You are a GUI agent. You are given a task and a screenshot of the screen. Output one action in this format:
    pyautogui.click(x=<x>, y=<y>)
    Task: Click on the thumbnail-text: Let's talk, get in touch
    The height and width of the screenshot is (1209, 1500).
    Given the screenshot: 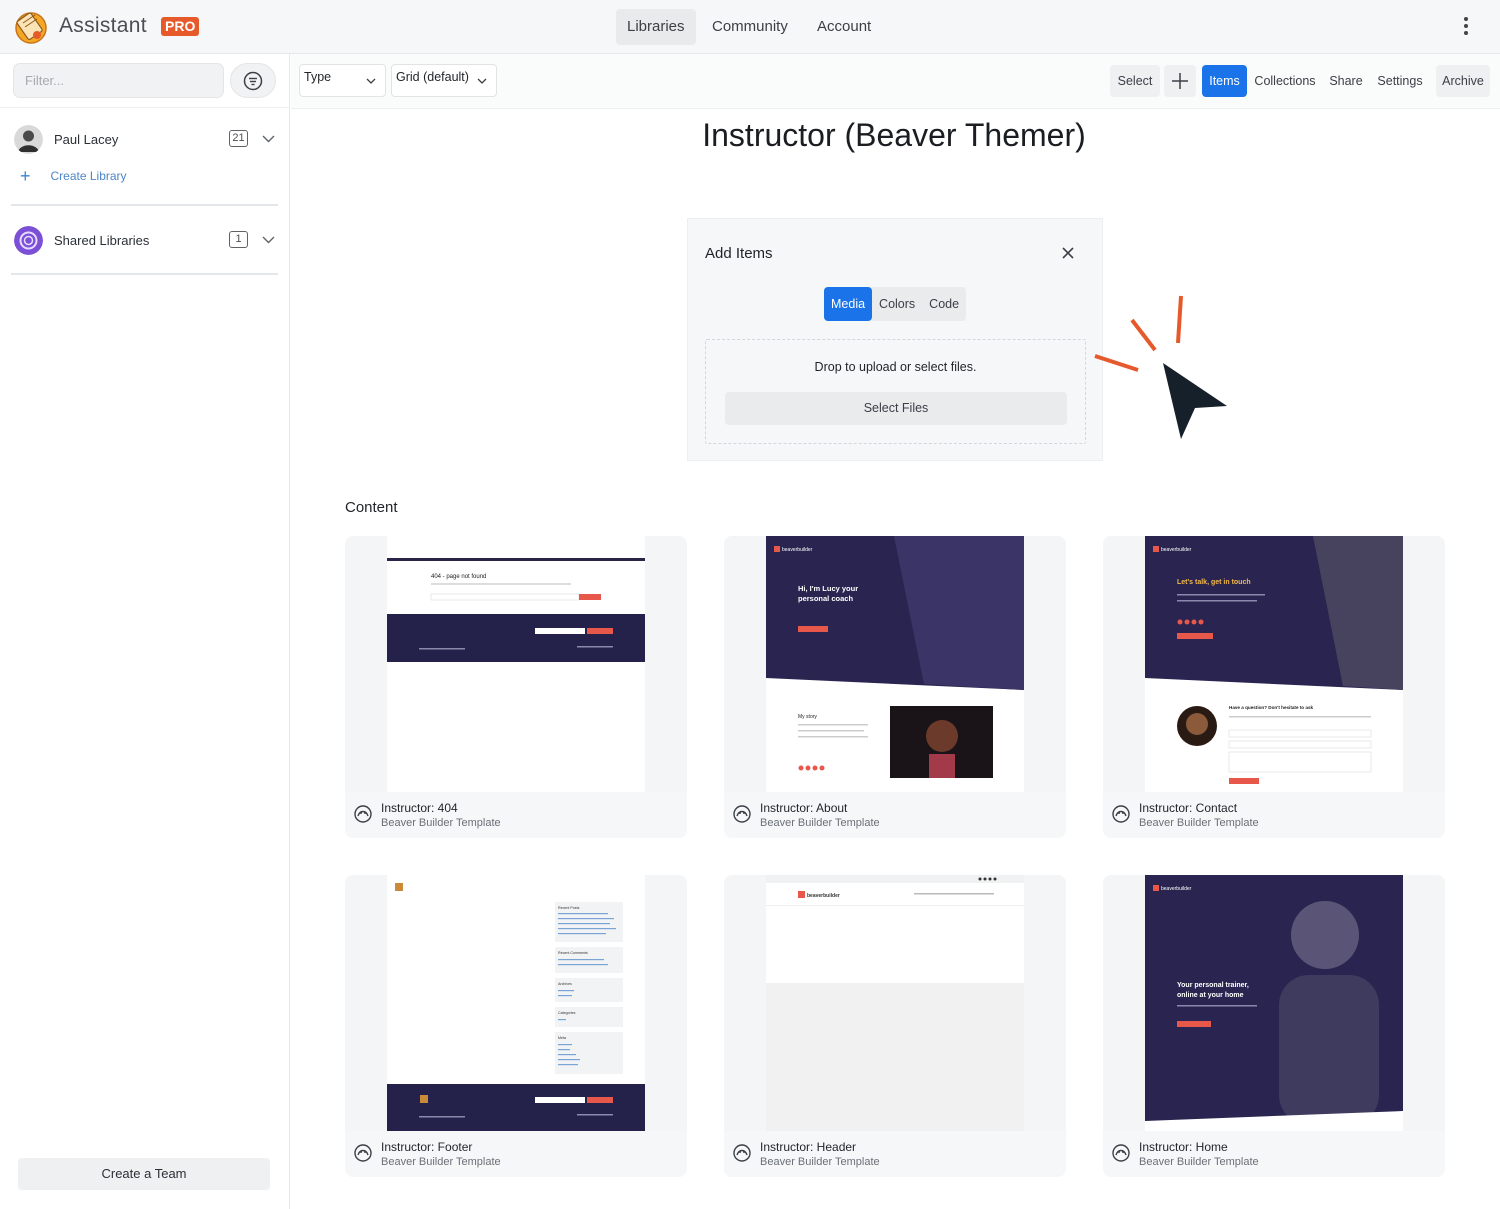 What is the action you would take?
    pyautogui.click(x=1214, y=582)
    